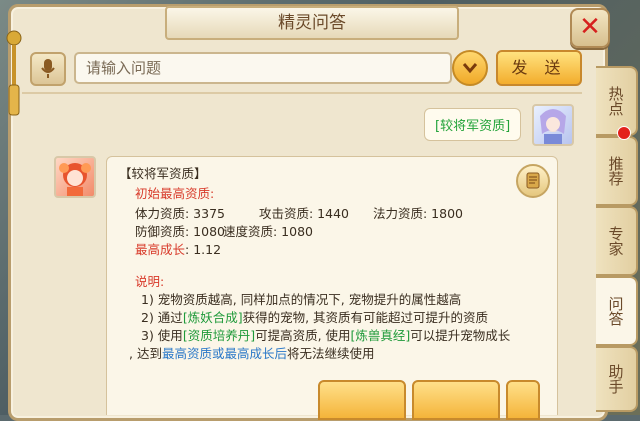 This screenshot has height=421, width=640. I want to click on tab-qa: 问答, so click(617, 311).